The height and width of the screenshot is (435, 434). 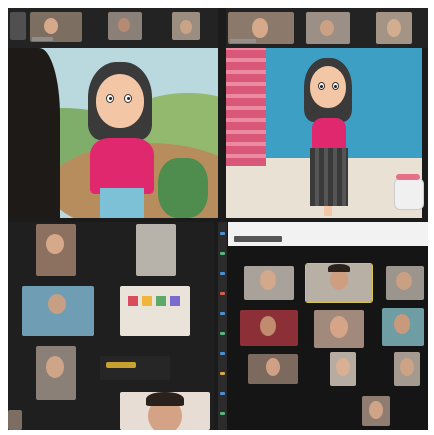 I want to click on bucket, so click(x=409, y=194).